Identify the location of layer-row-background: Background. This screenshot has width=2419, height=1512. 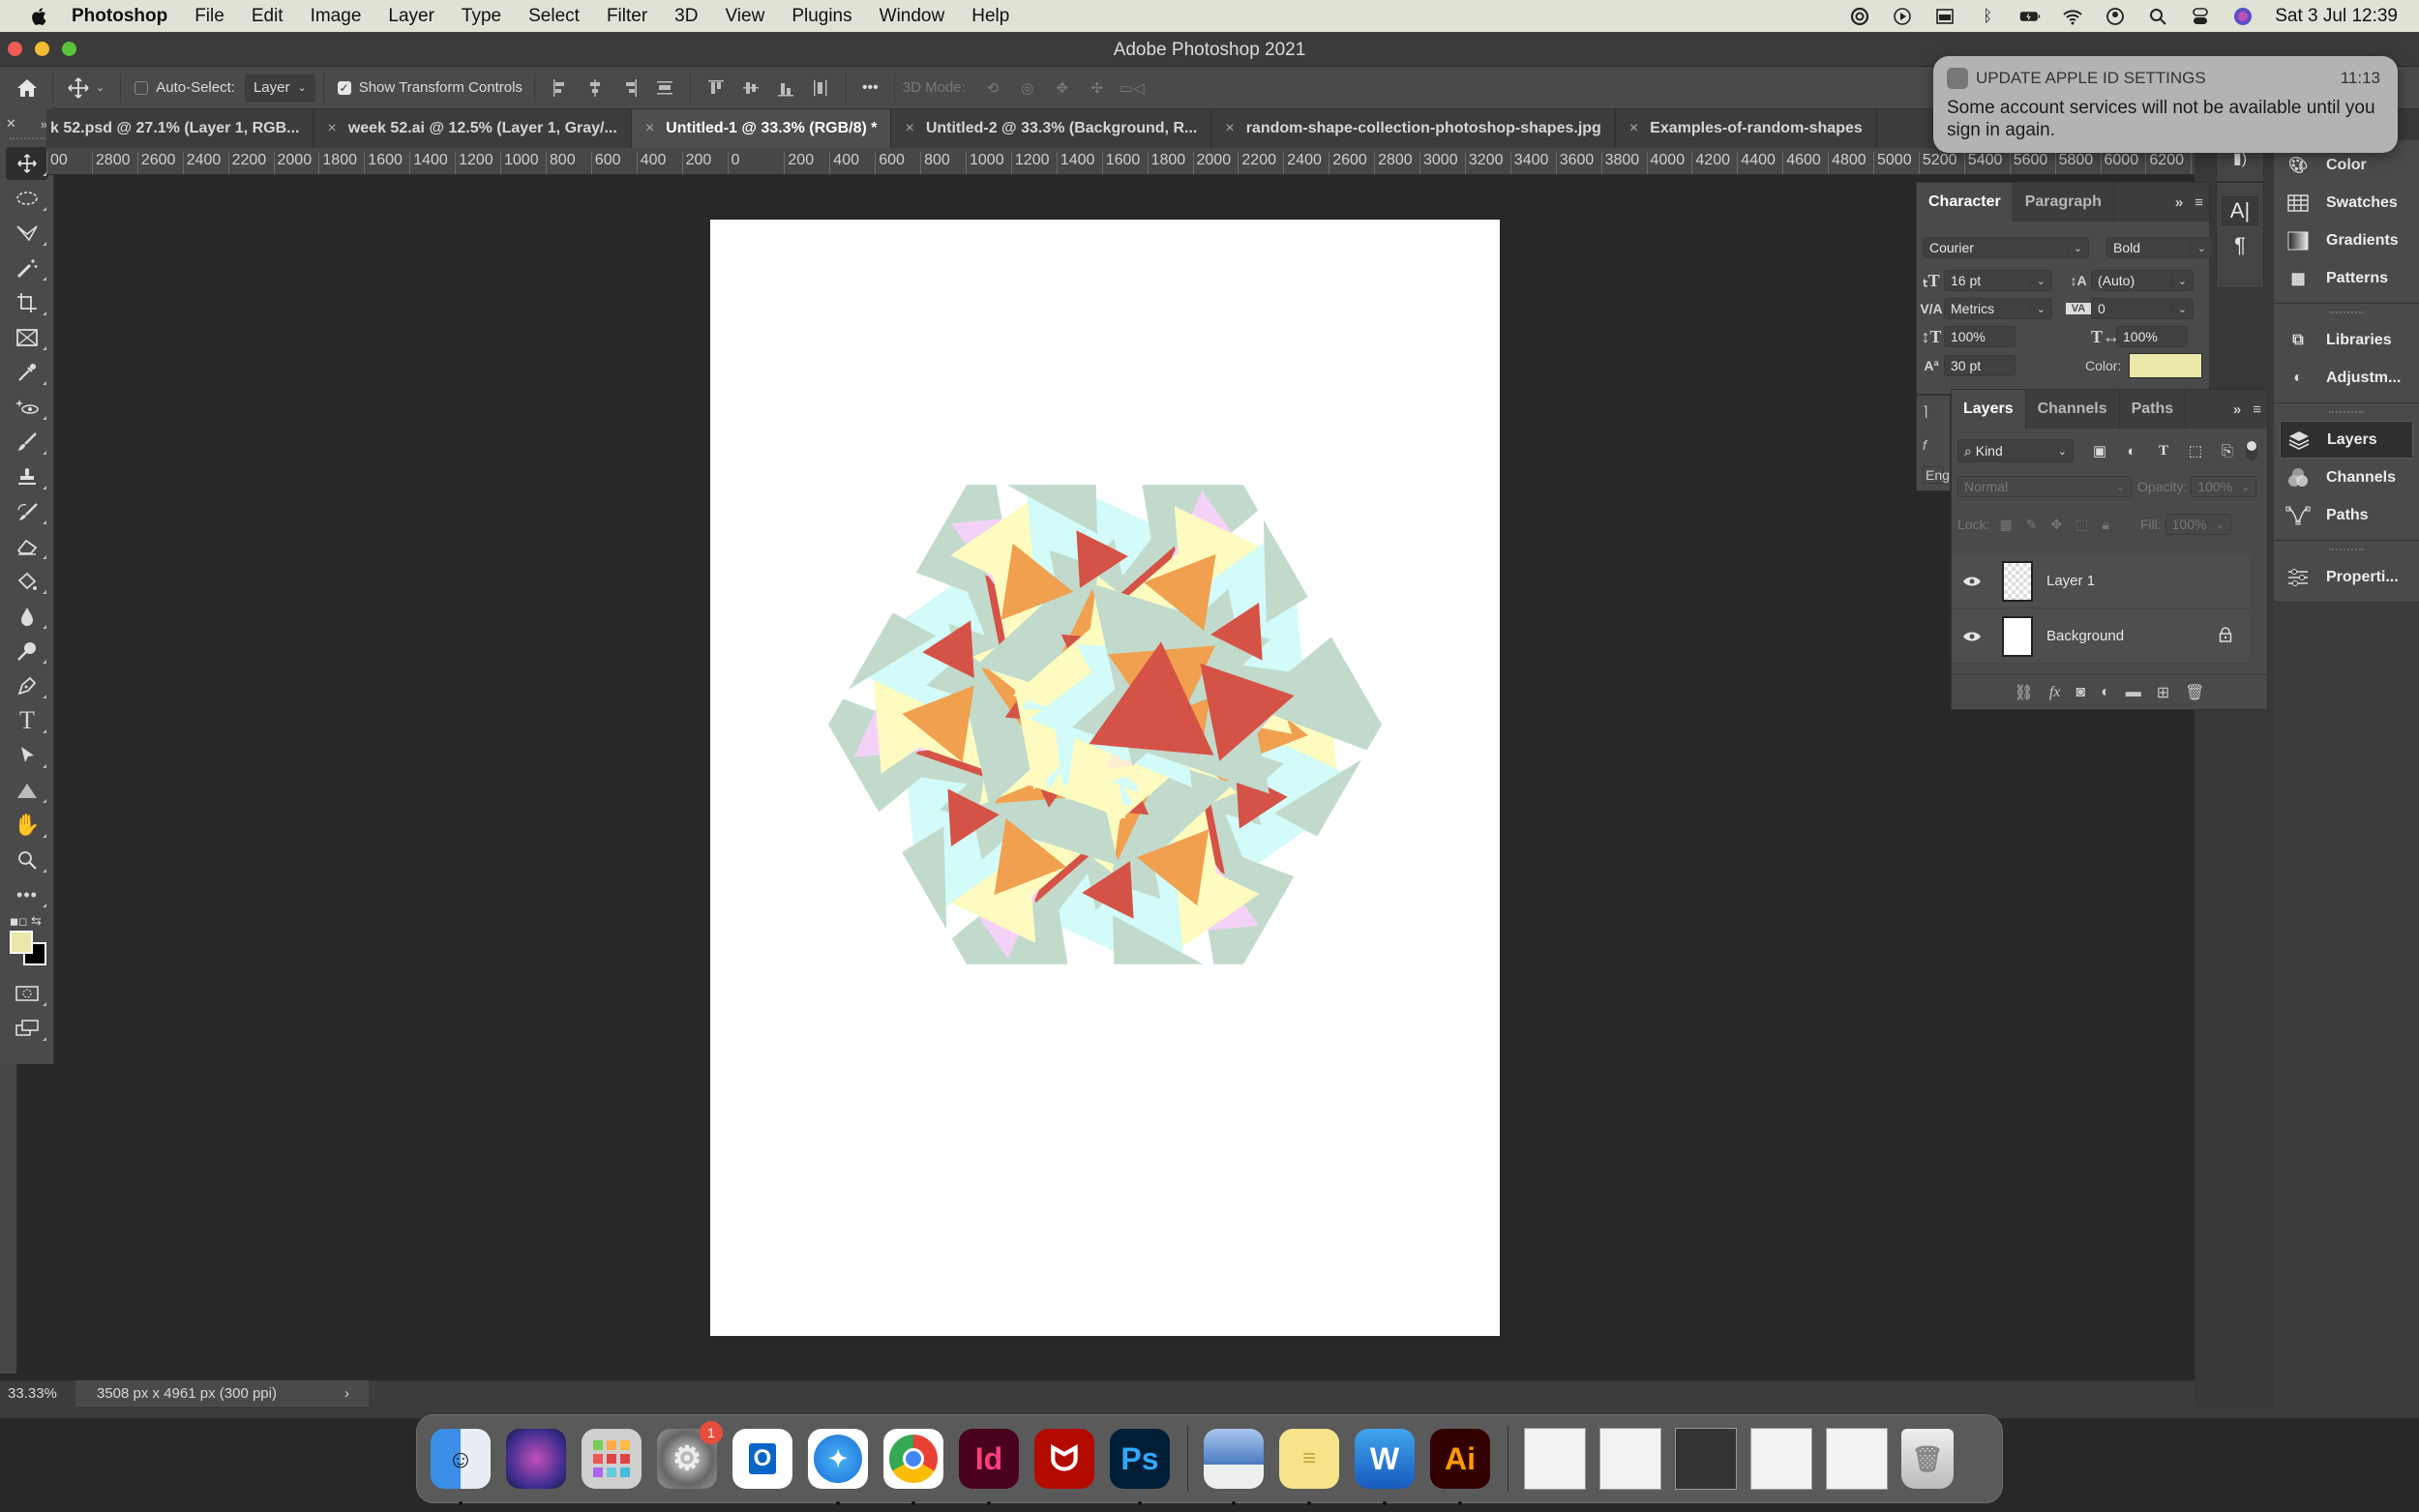
(2101, 637).